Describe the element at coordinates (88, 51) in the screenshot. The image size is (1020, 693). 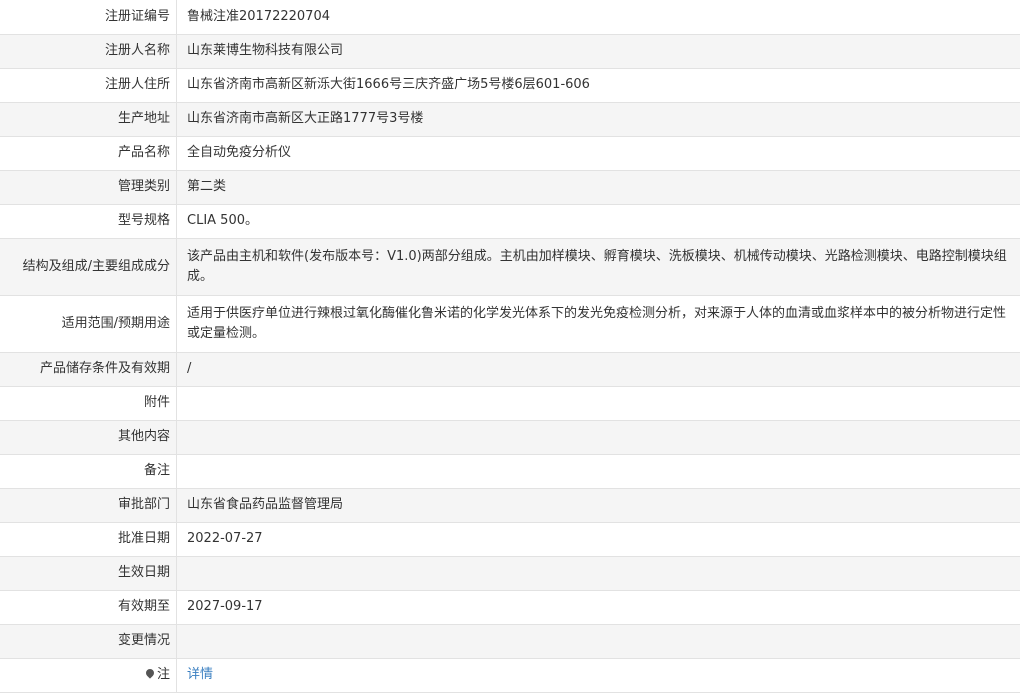
I see `row-label: 注册人名称` at that location.